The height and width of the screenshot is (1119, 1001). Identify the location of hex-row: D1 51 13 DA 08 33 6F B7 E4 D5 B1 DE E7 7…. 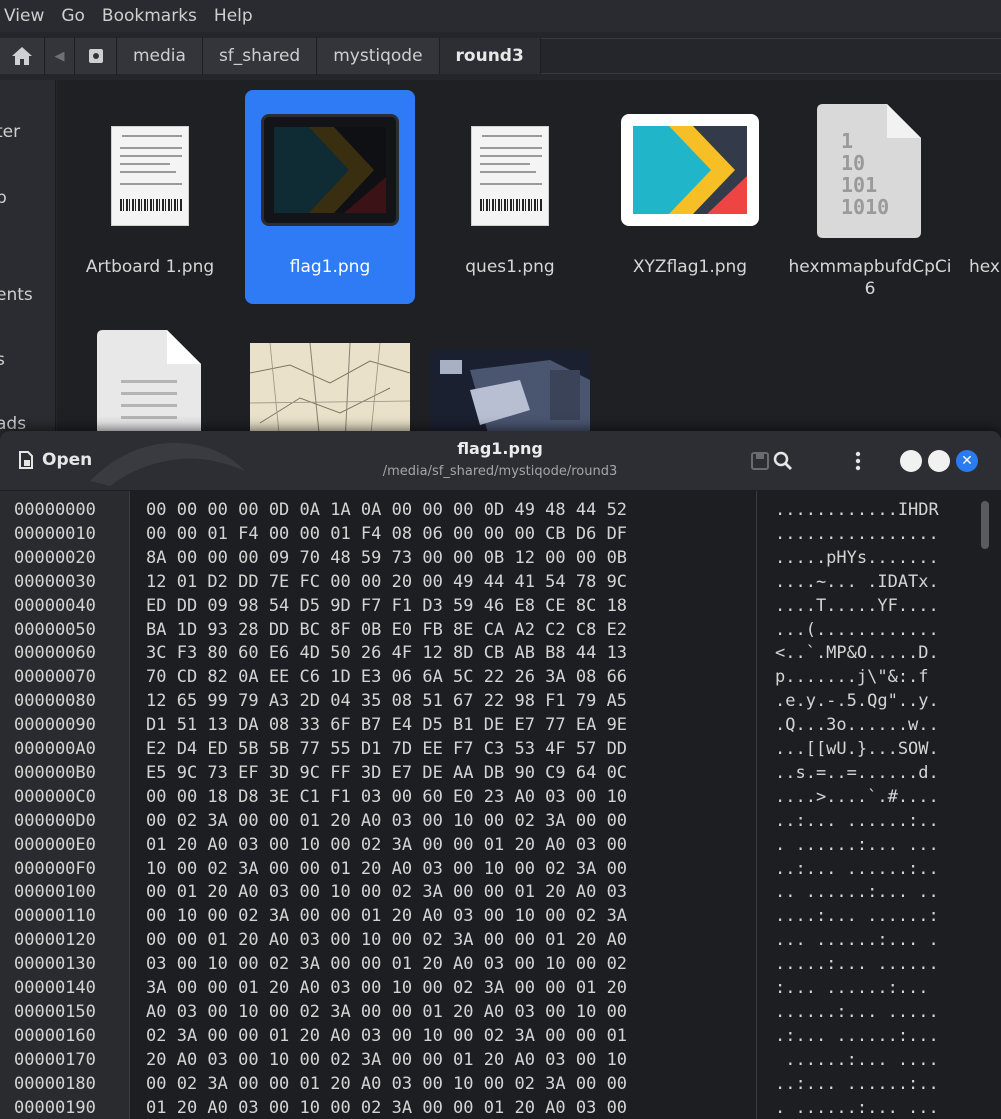
(386, 726).